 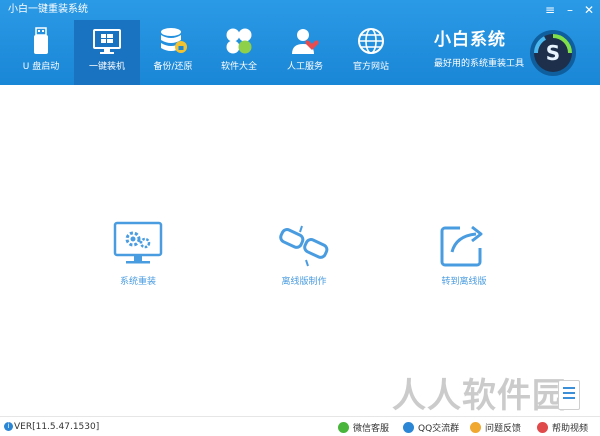 I want to click on app-title: 小白一键重装系统, so click(x=48, y=9).